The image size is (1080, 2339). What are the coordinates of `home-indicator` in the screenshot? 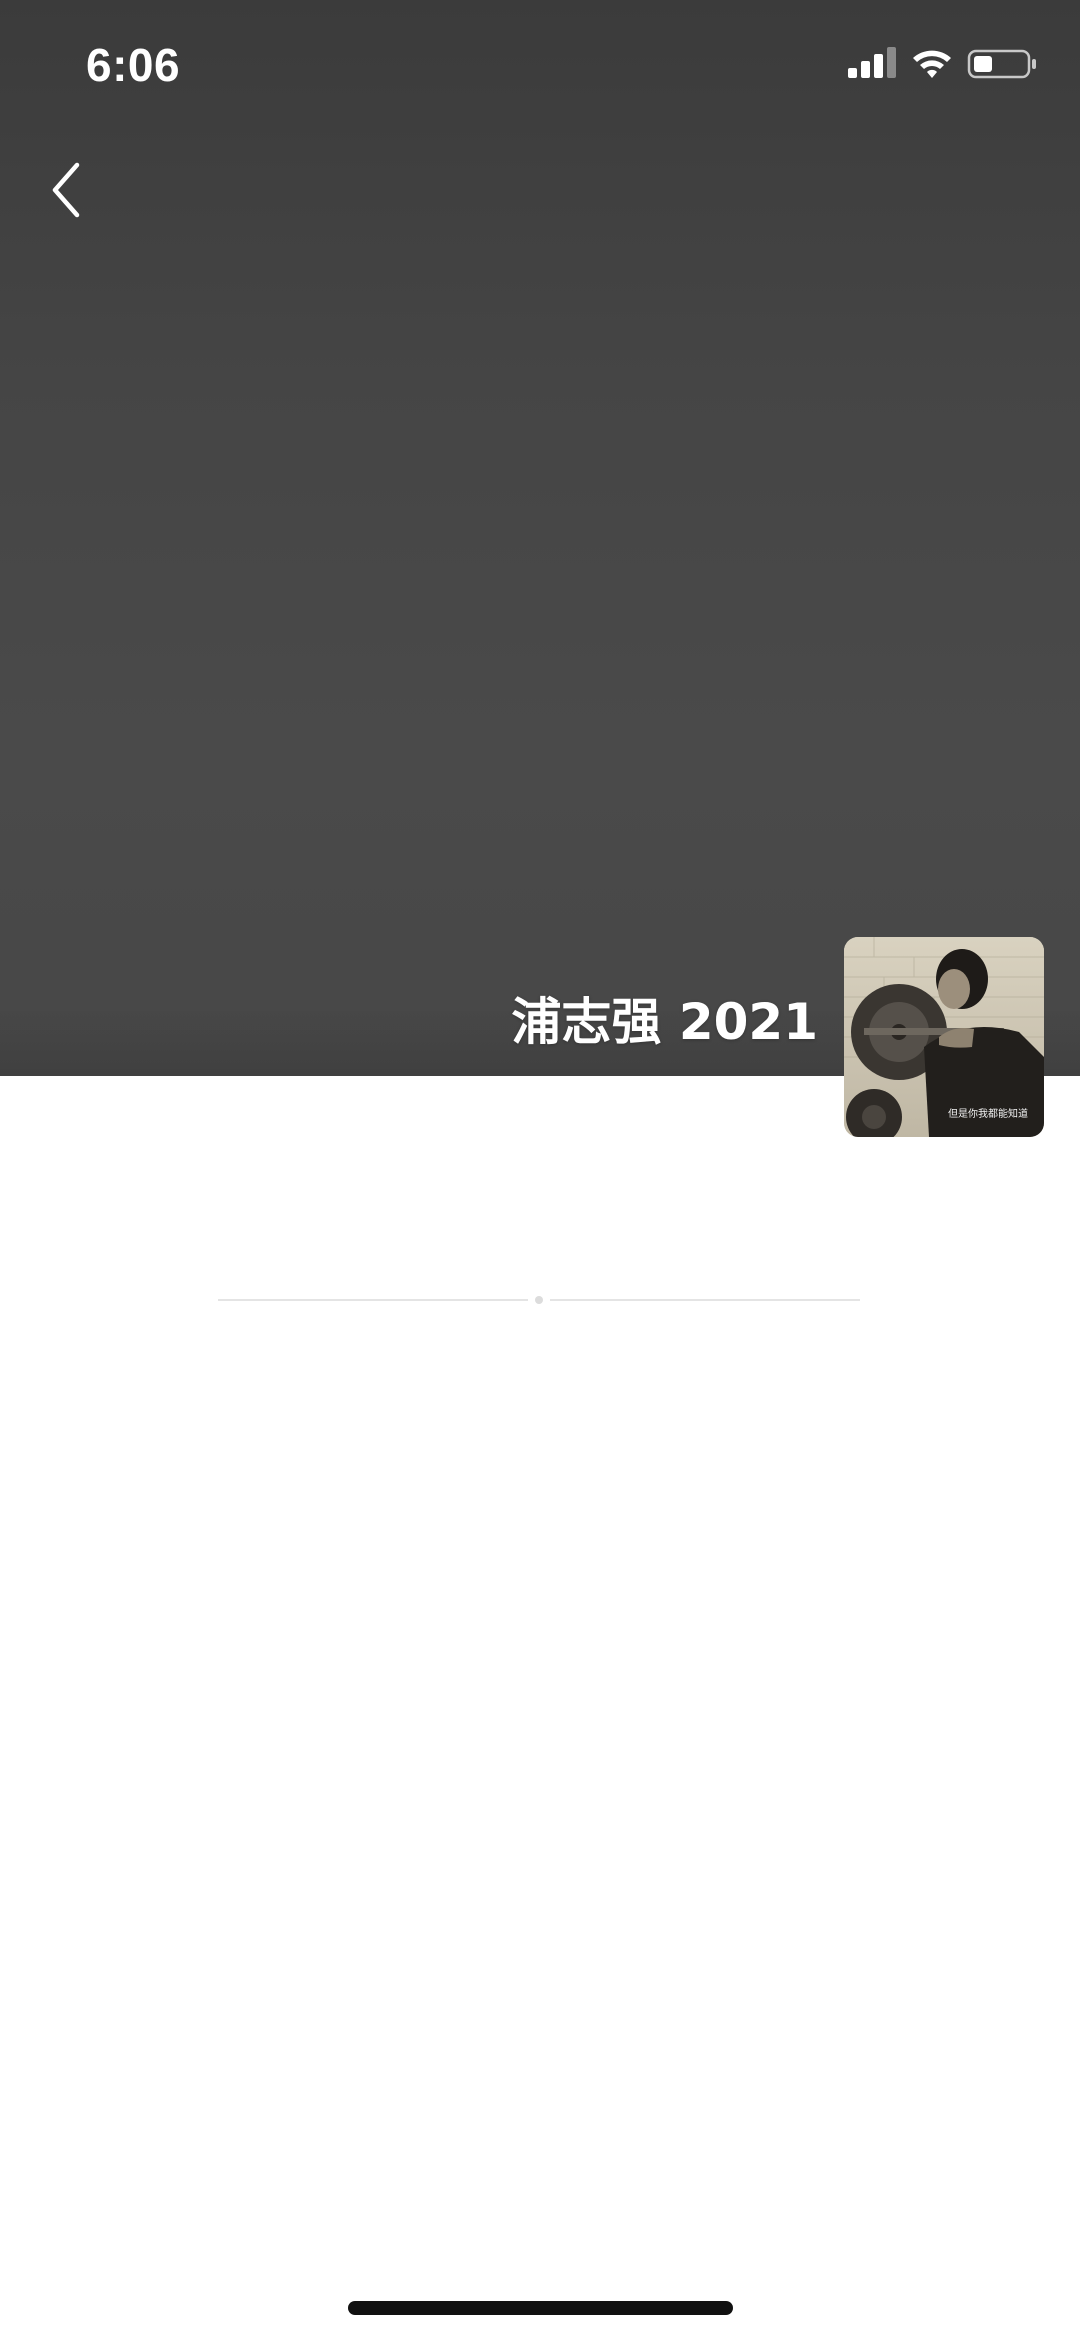 It's located at (540, 2308).